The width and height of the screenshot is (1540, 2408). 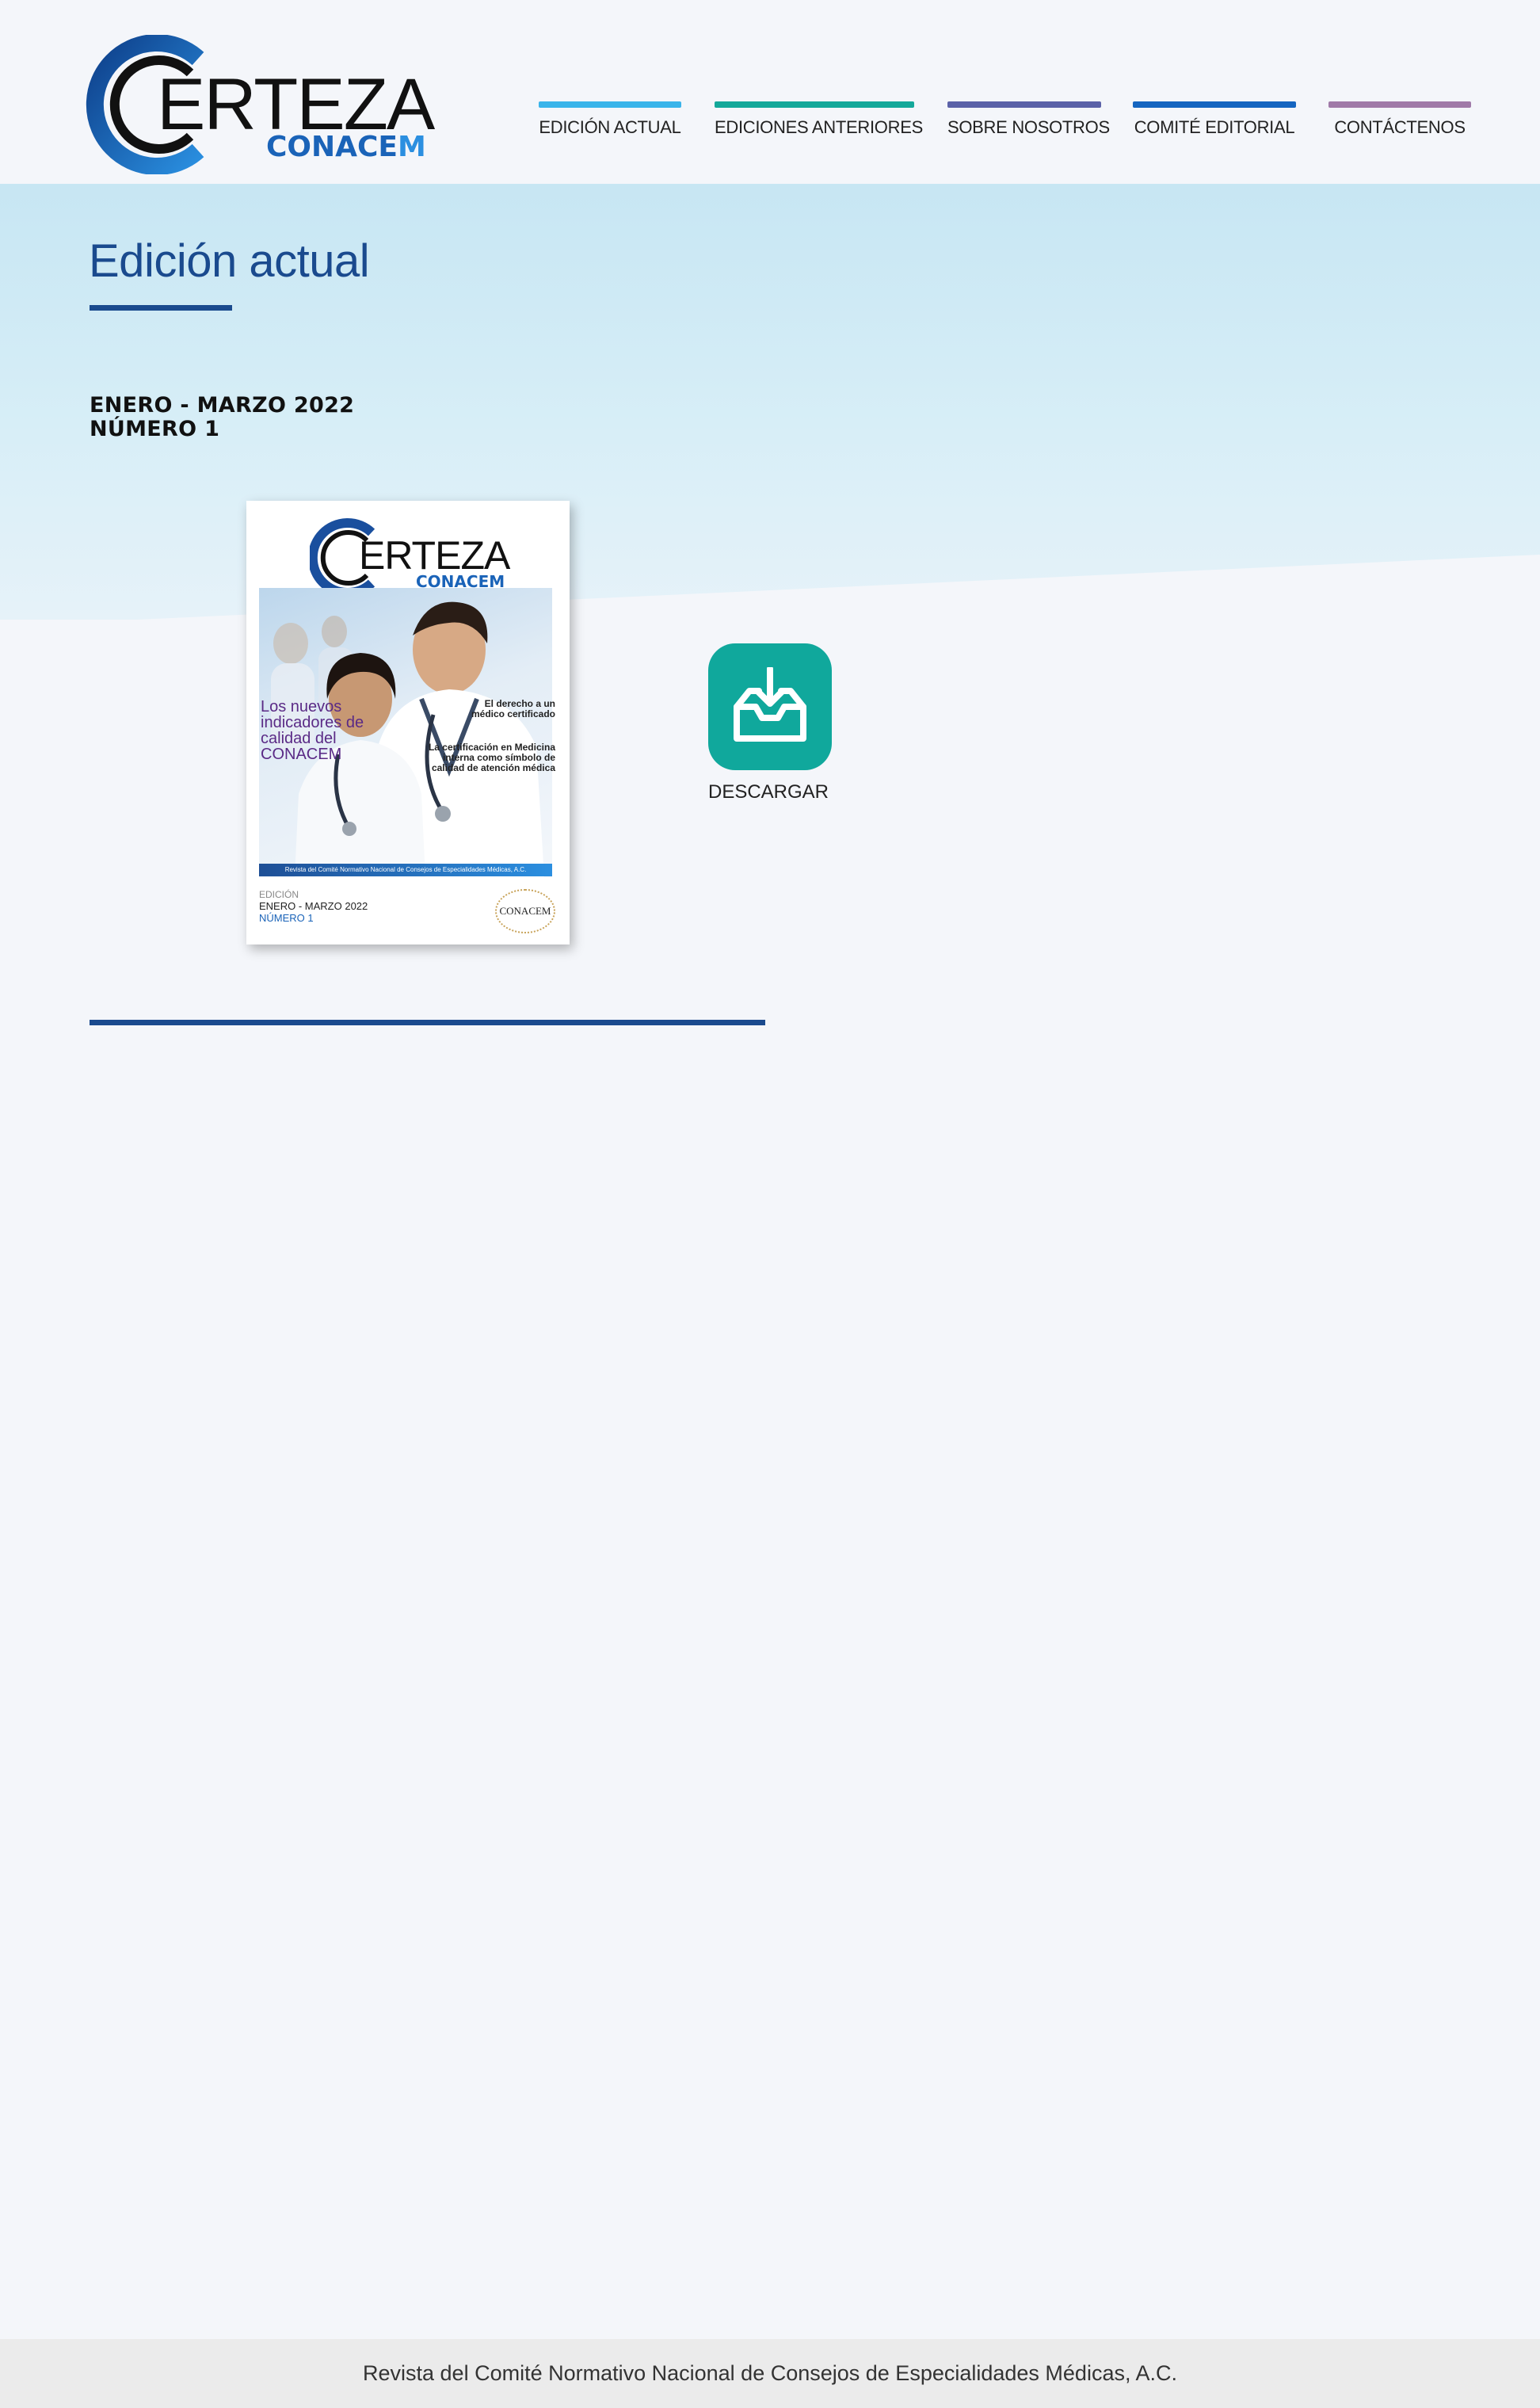 What do you see at coordinates (427, 1022) in the screenshot?
I see `section-divider` at bounding box center [427, 1022].